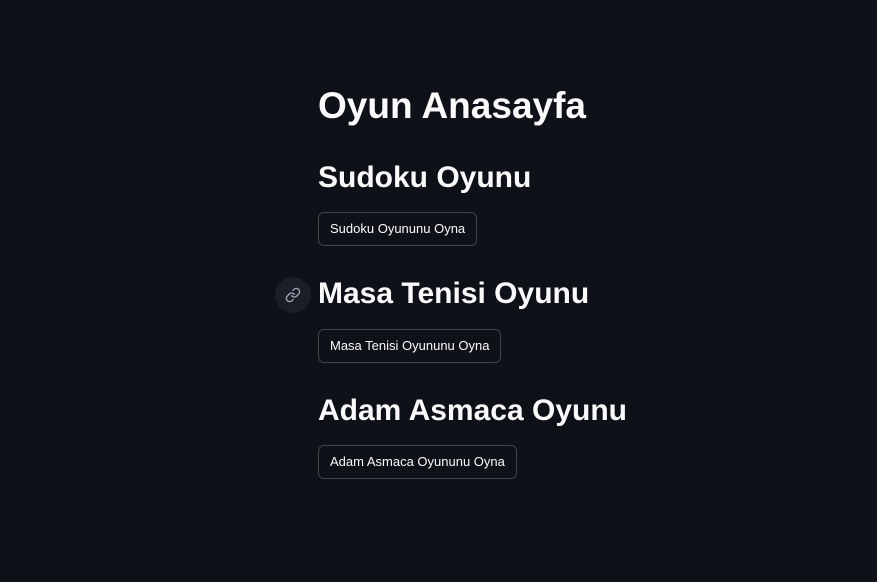  What do you see at coordinates (472, 410) in the screenshot?
I see `hangman-heading: Adam Asmaca Oyunu` at bounding box center [472, 410].